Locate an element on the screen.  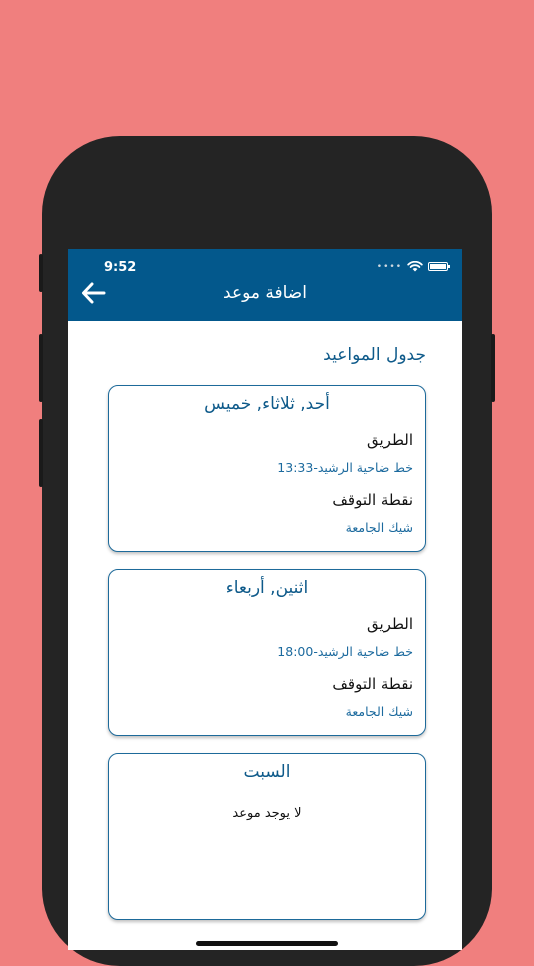
signal-dots-icon: •••• is located at coordinates (389, 266).